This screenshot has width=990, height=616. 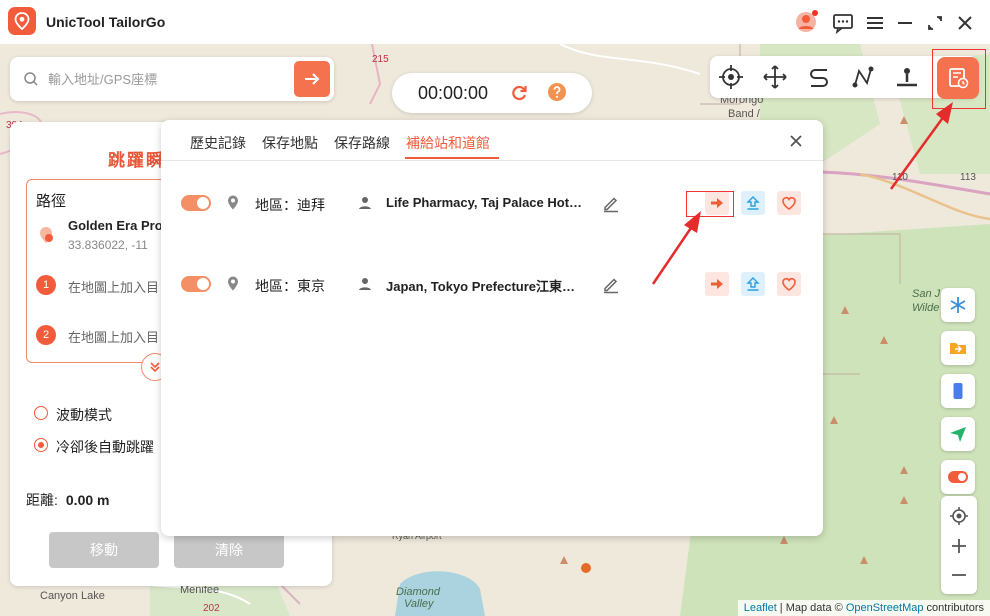 What do you see at coordinates (935, 23) in the screenshot?
I see `restore-icon` at bounding box center [935, 23].